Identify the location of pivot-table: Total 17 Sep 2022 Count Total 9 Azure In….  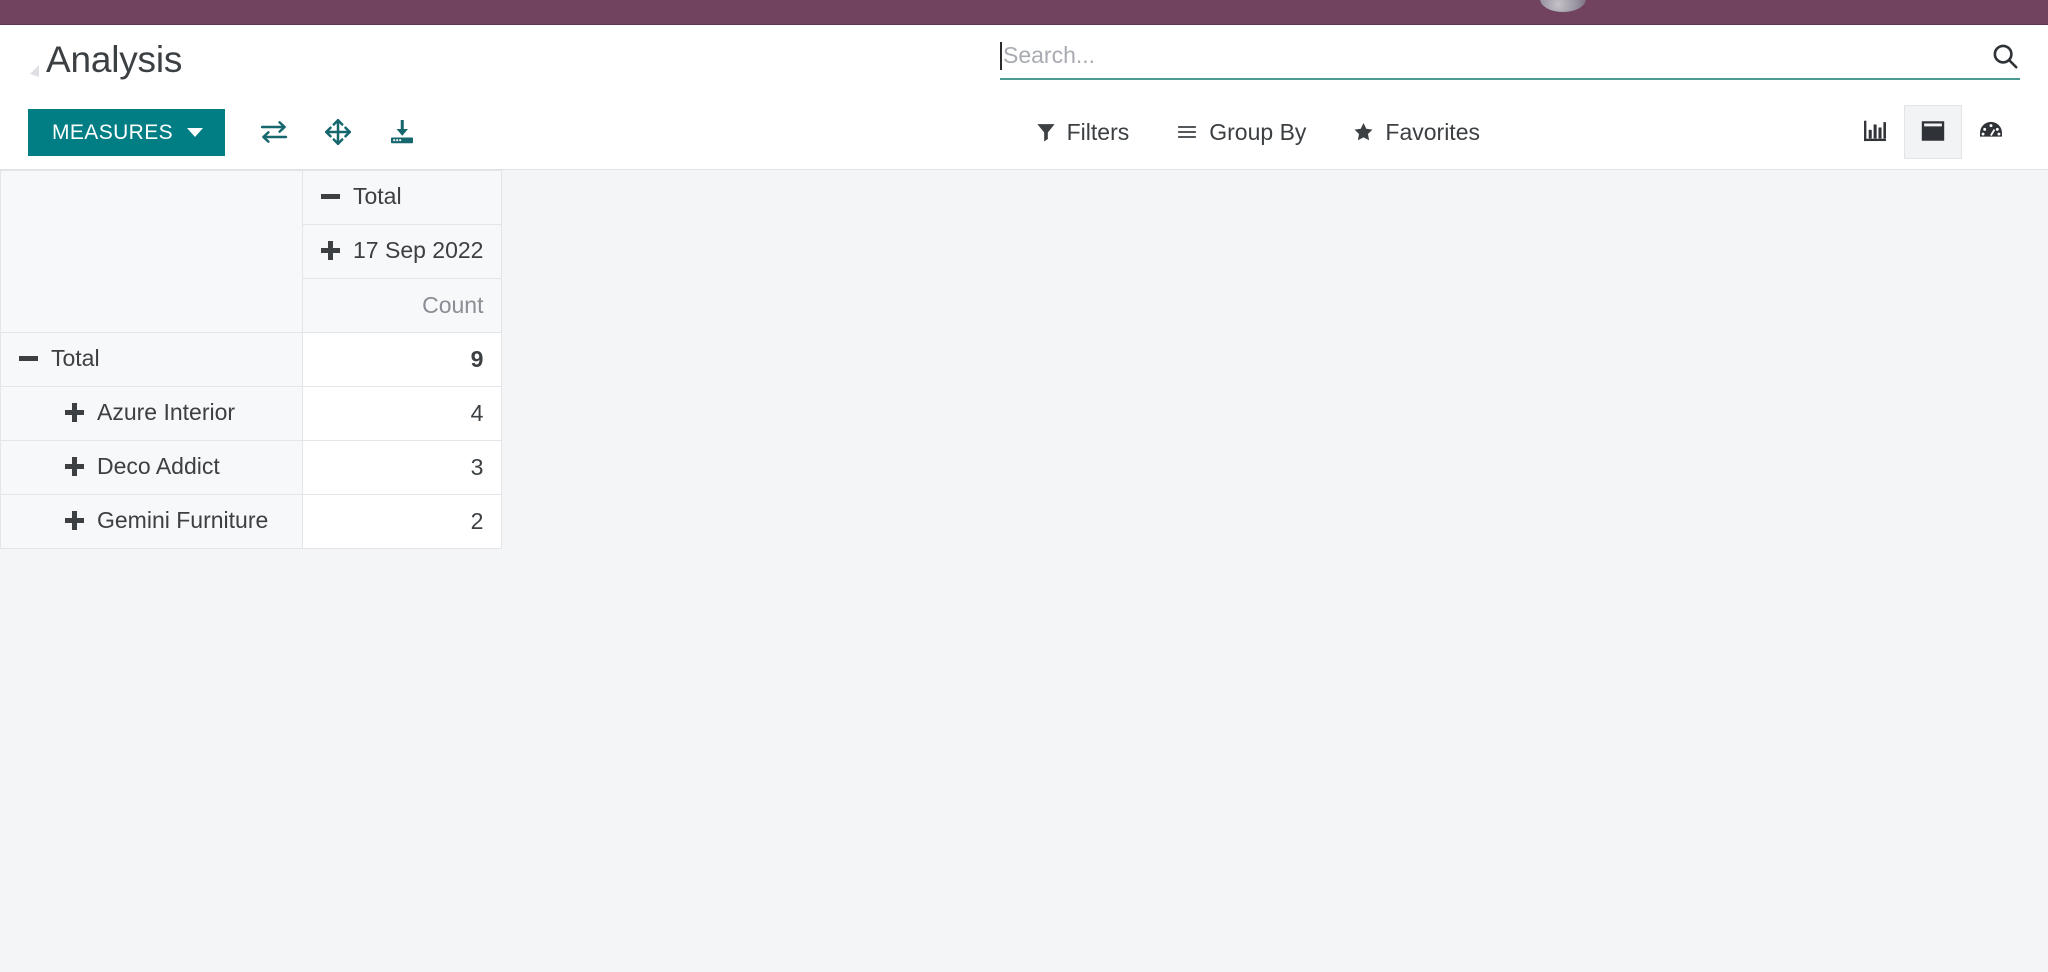
(251, 359).